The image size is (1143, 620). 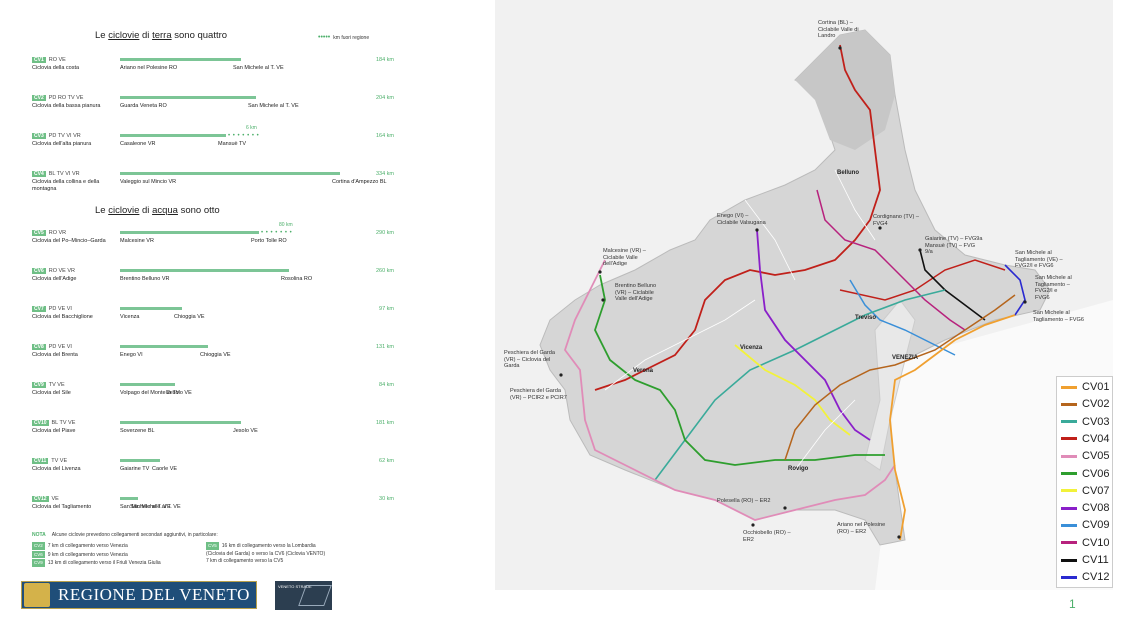 I want to click on legend-item-cv07: CV07, so click(x=1085, y=491).